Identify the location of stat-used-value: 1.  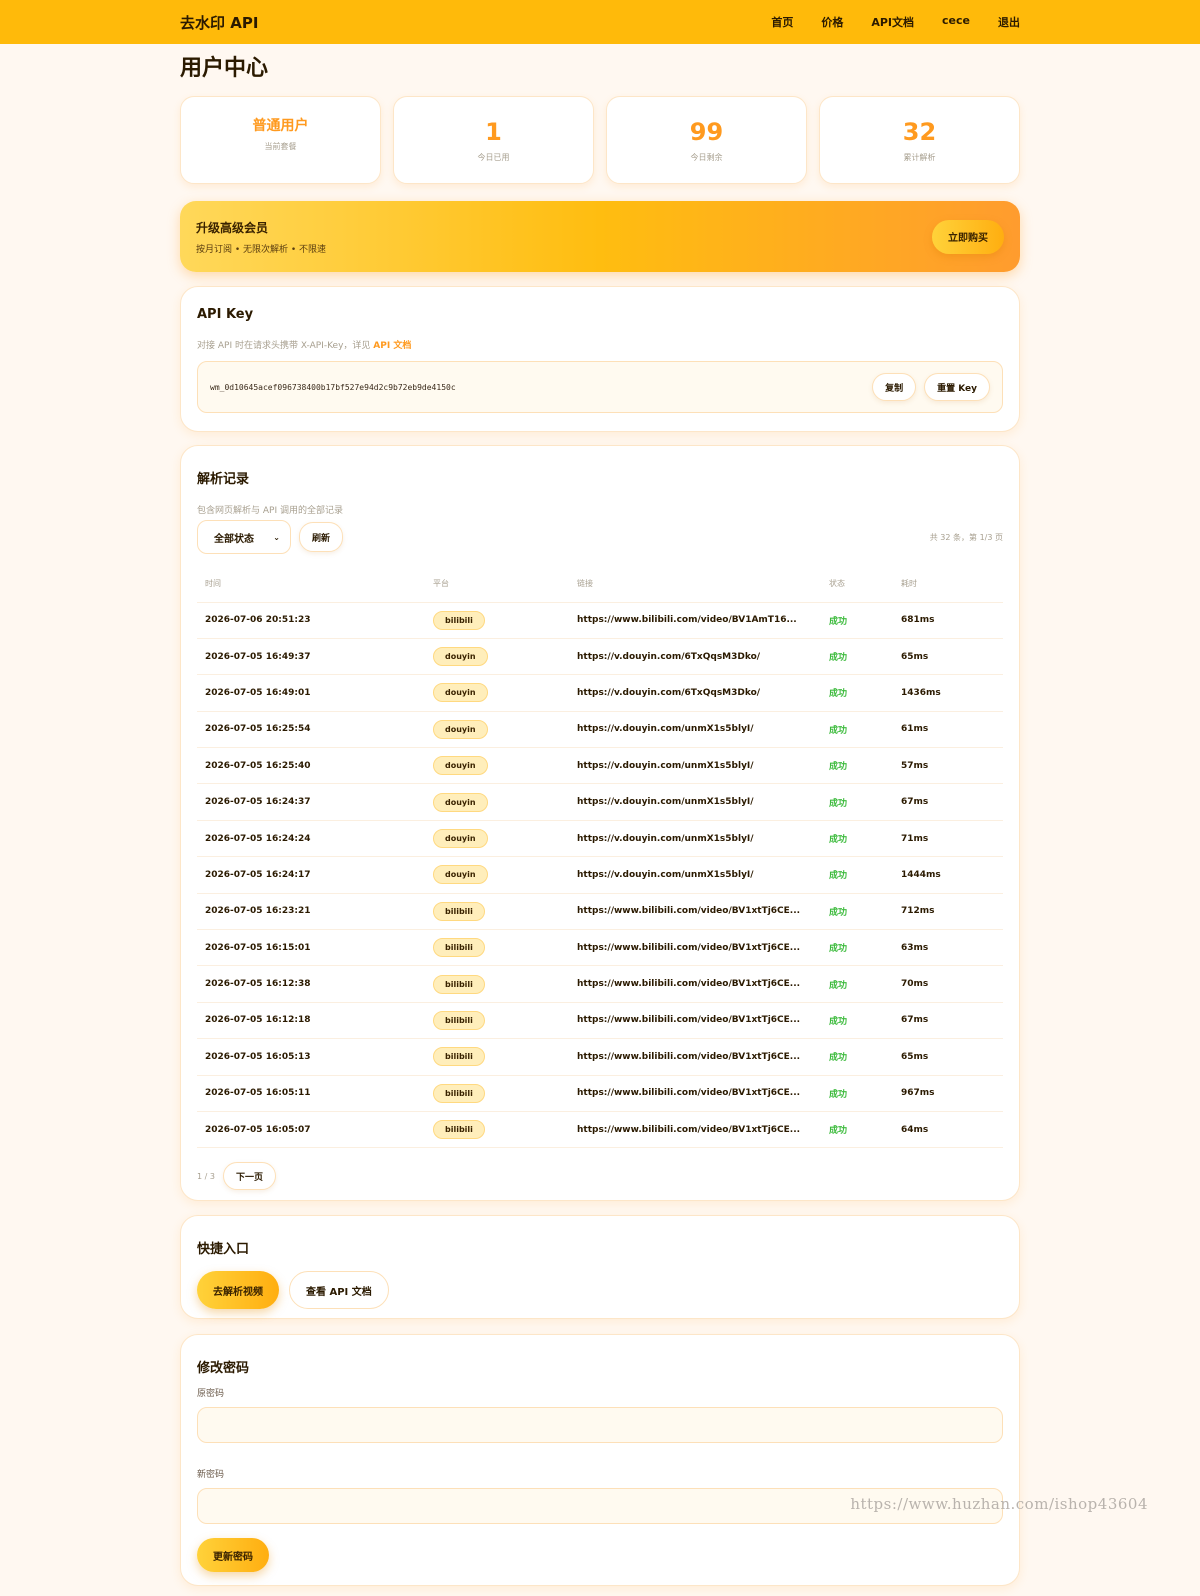
(493, 131).